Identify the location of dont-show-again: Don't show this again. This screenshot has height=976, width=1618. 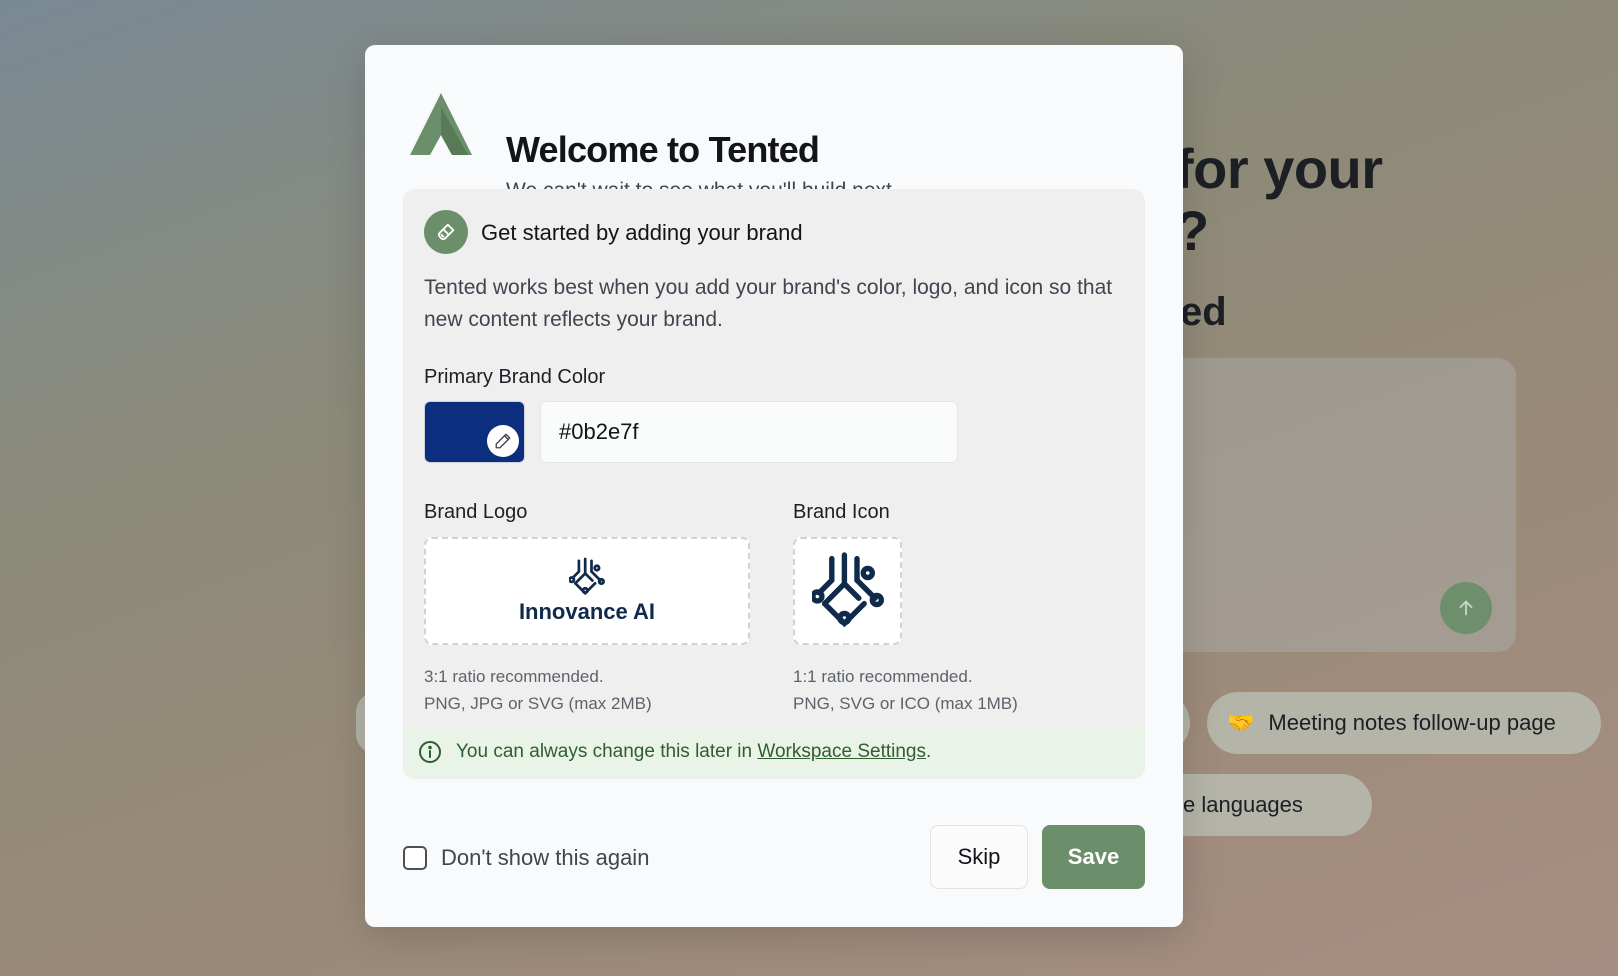
(526, 858).